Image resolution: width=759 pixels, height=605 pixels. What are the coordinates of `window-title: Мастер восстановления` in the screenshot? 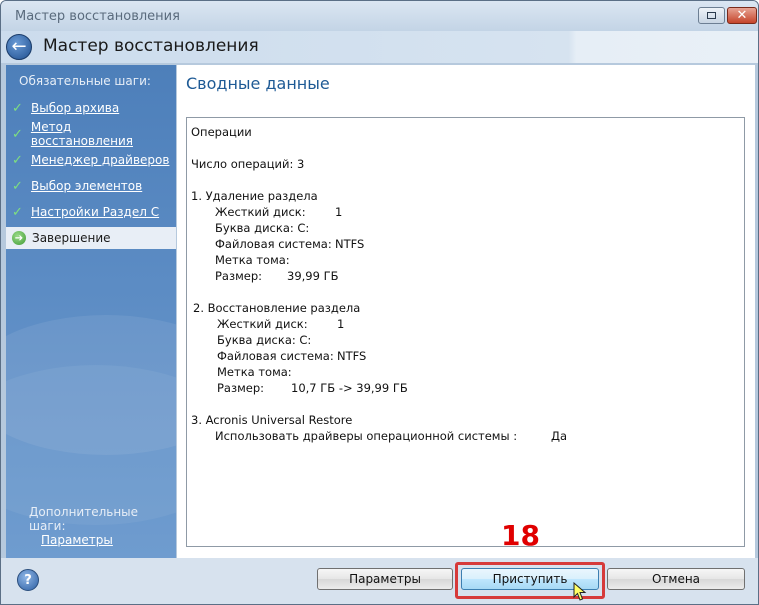 It's located at (97, 16).